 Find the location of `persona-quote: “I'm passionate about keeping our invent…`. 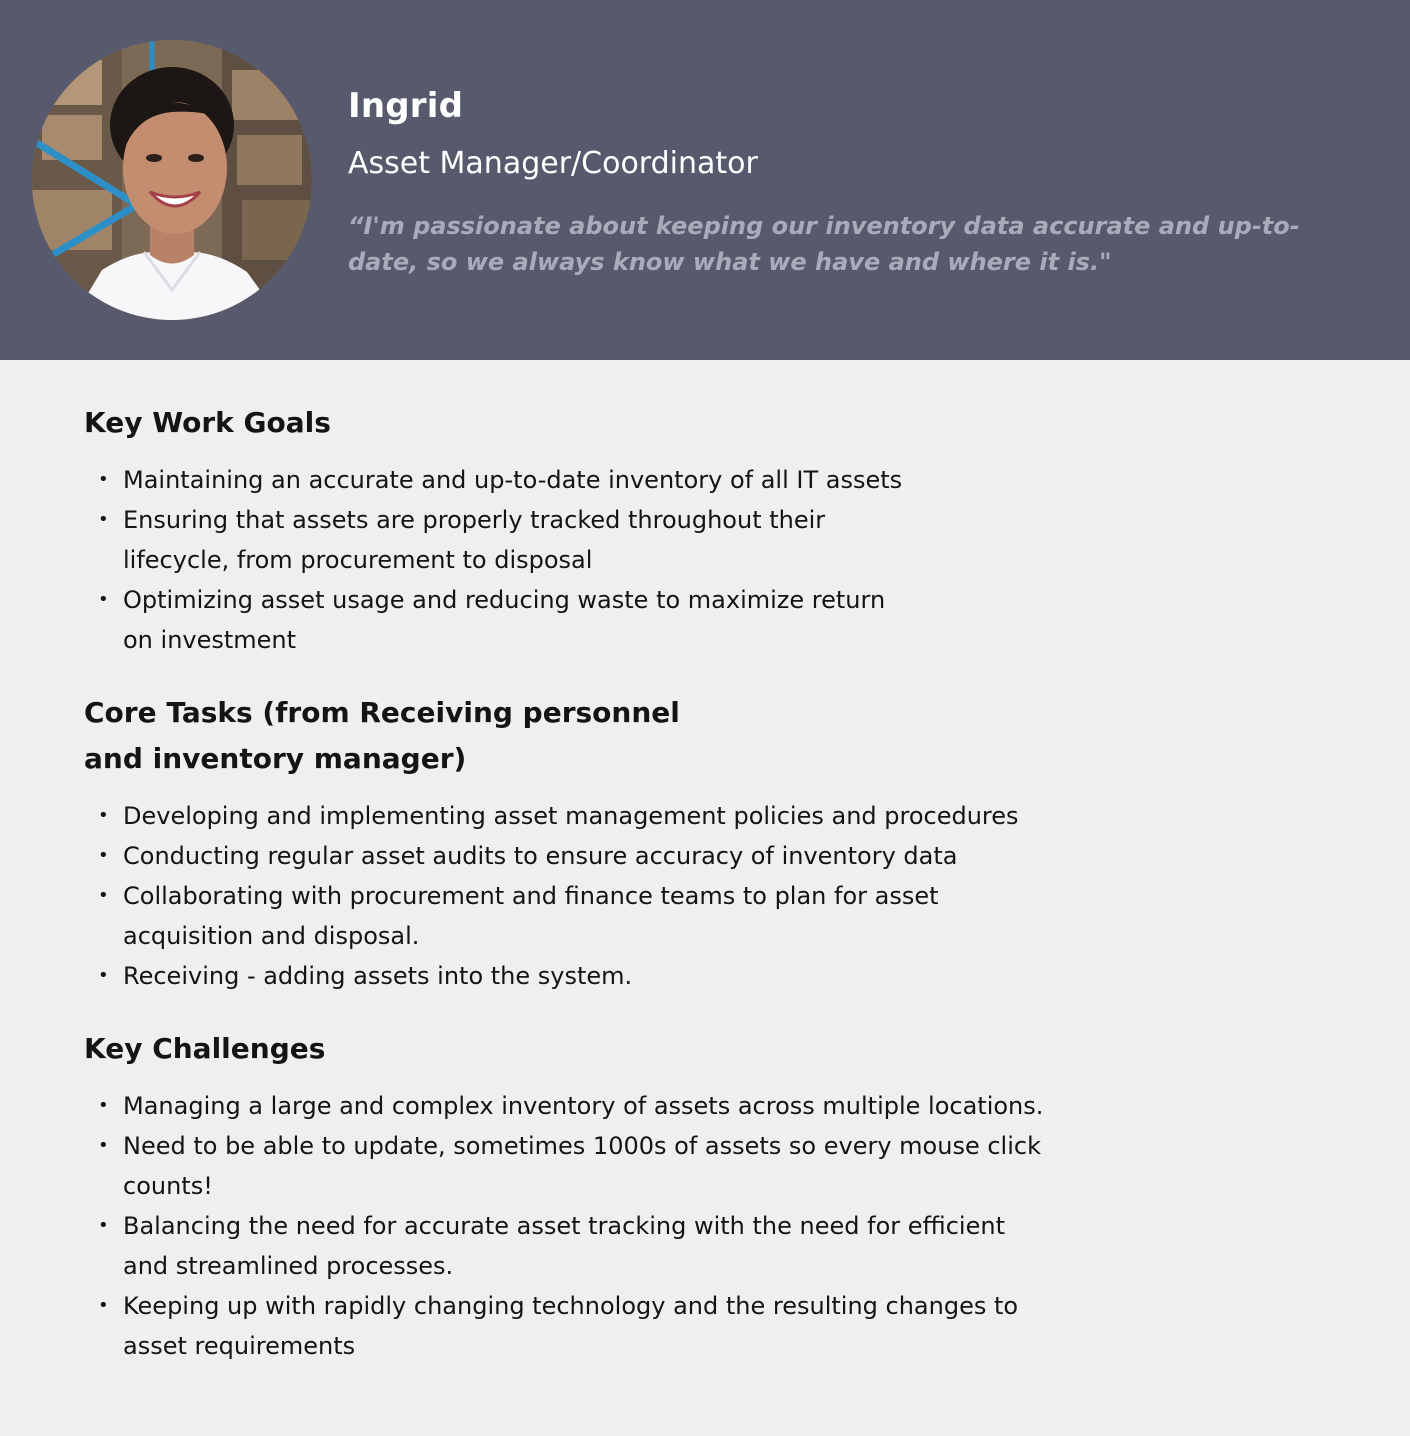

persona-quote: “I'm passionate about keeping our invent… is located at coordinates (824, 244).